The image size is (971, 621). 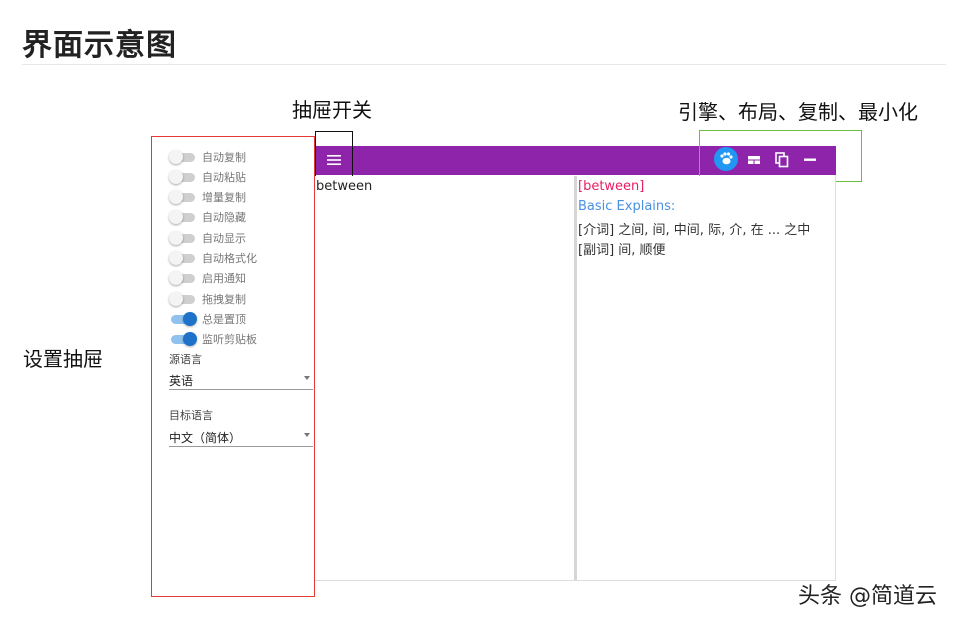 What do you see at coordinates (344, 186) in the screenshot?
I see `source-text: between` at bounding box center [344, 186].